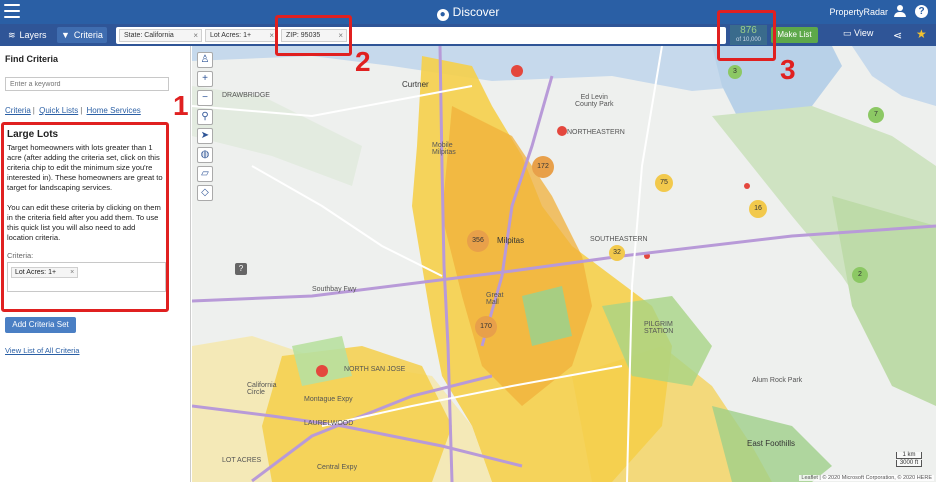  I want to click on map-label: LAURELWOOD, so click(329, 423).